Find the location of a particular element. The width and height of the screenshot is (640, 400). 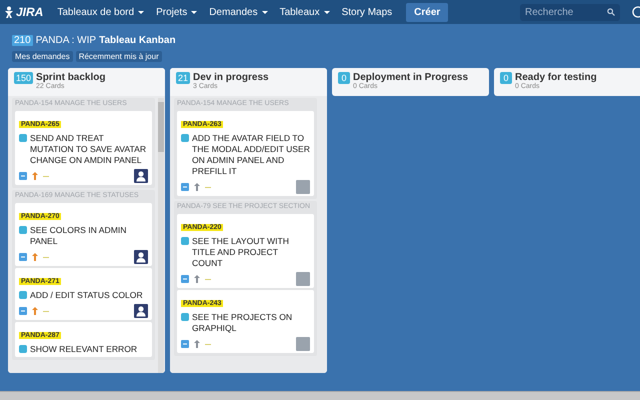

issue-title: SHOW RELEVANT ERROR is located at coordinates (84, 349).